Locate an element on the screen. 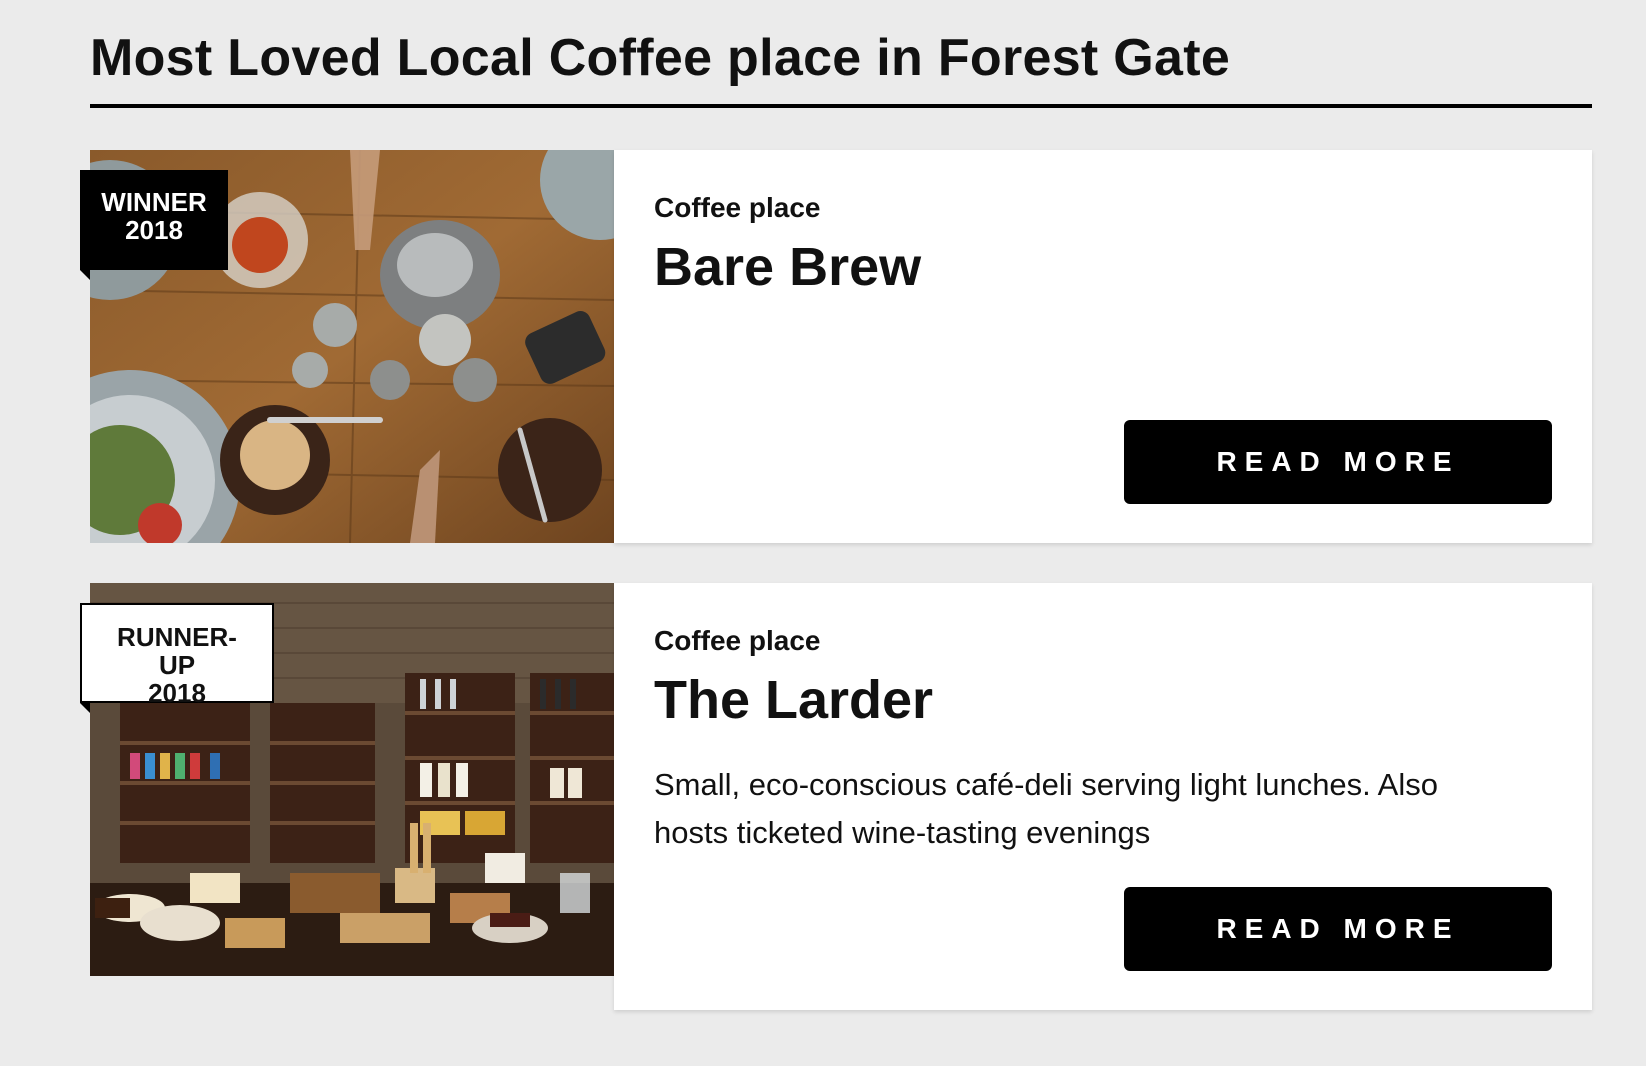 This screenshot has height=1066, width=1646. venue-image-container: RUNNER-UP 2018 is located at coordinates (347, 779).